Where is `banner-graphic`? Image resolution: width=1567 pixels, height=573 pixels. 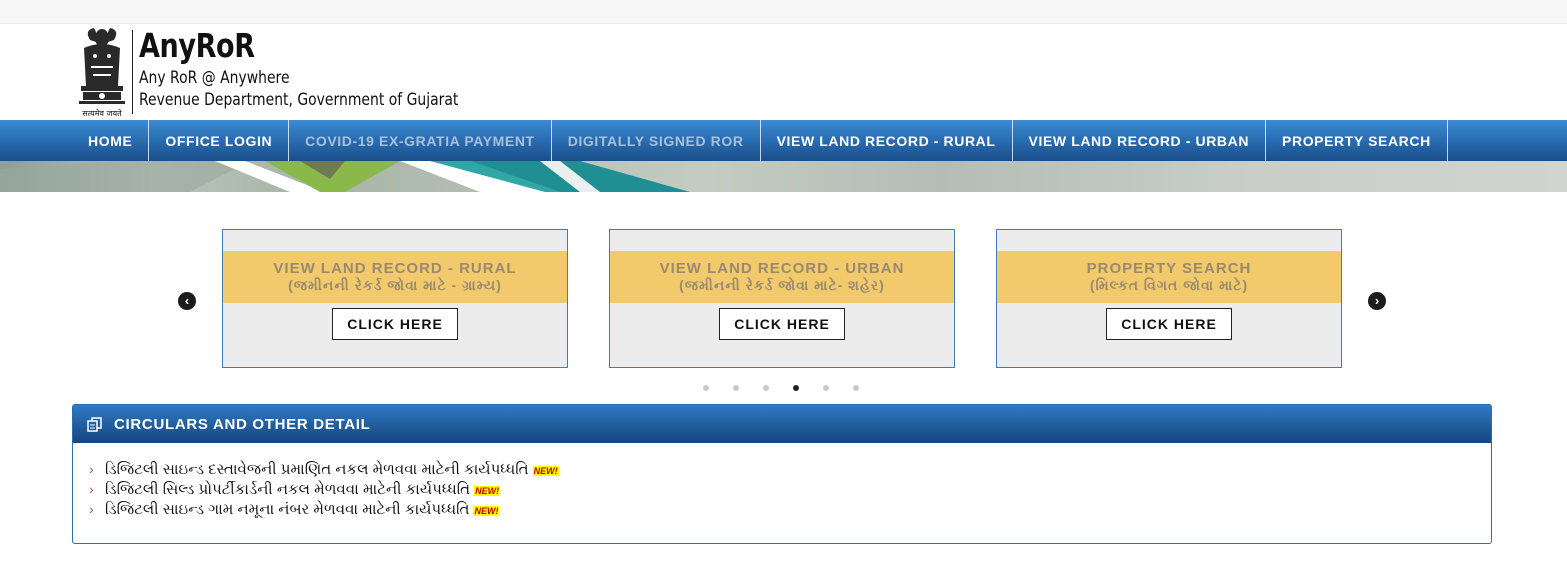 banner-graphic is located at coordinates (345, 176).